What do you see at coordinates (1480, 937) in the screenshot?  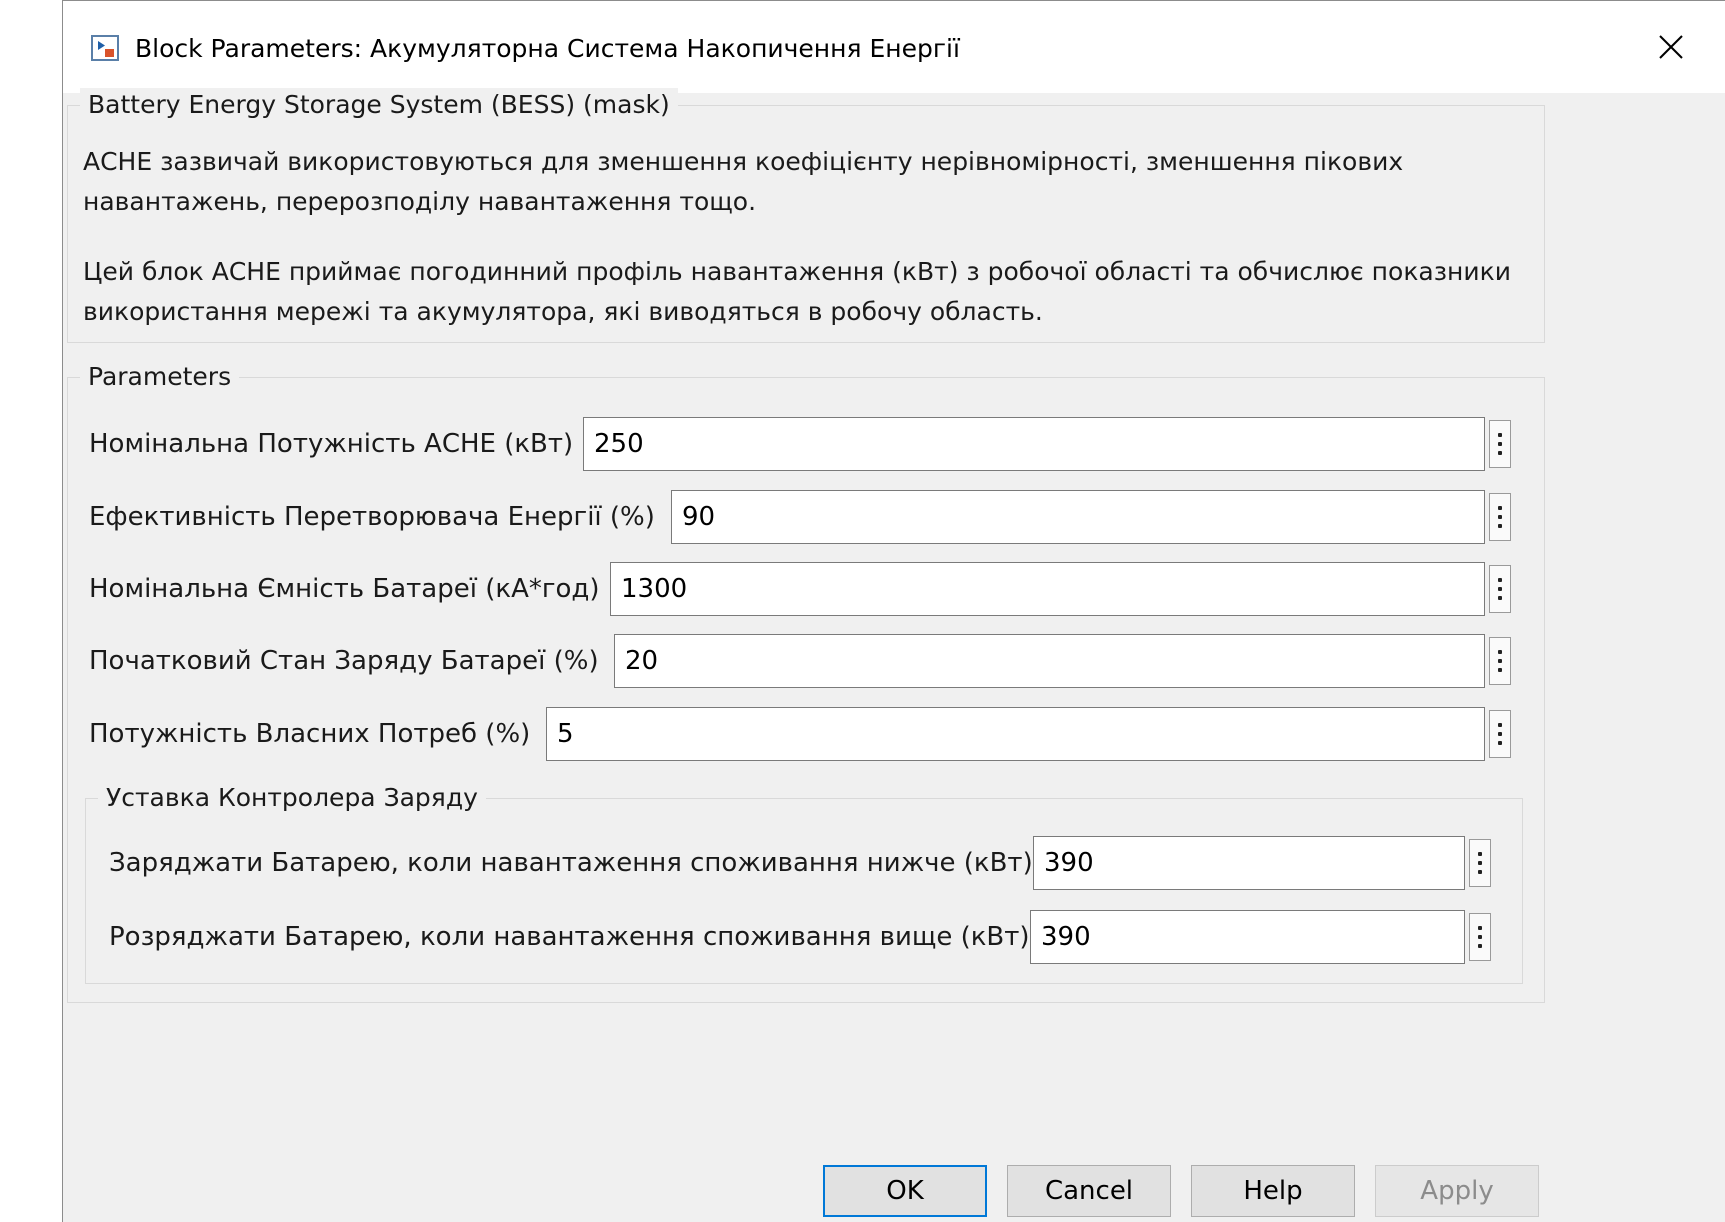 I see `discharge-threshold-options-button` at bounding box center [1480, 937].